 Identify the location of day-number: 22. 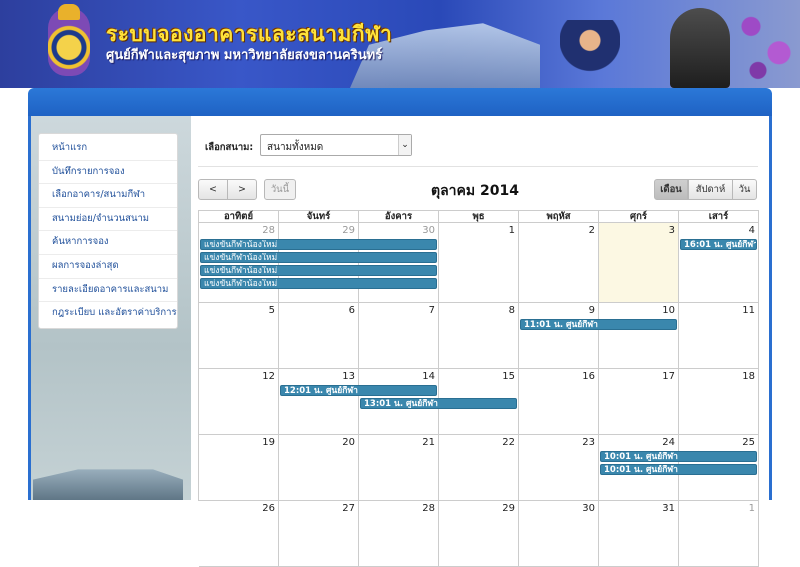
(508, 442).